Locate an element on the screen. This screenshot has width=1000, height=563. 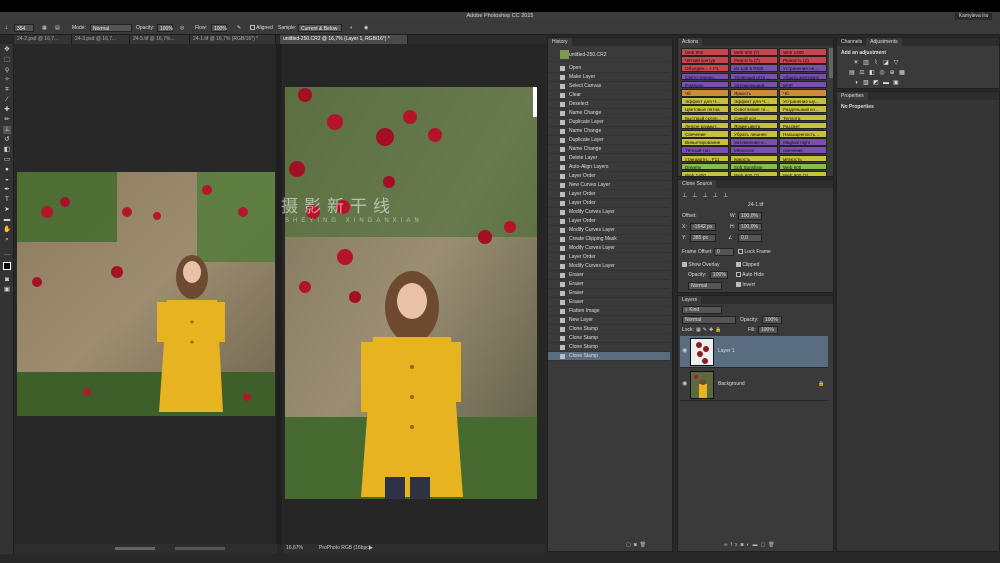
aligned-checkbox: Aligned is located at coordinates (261, 28).